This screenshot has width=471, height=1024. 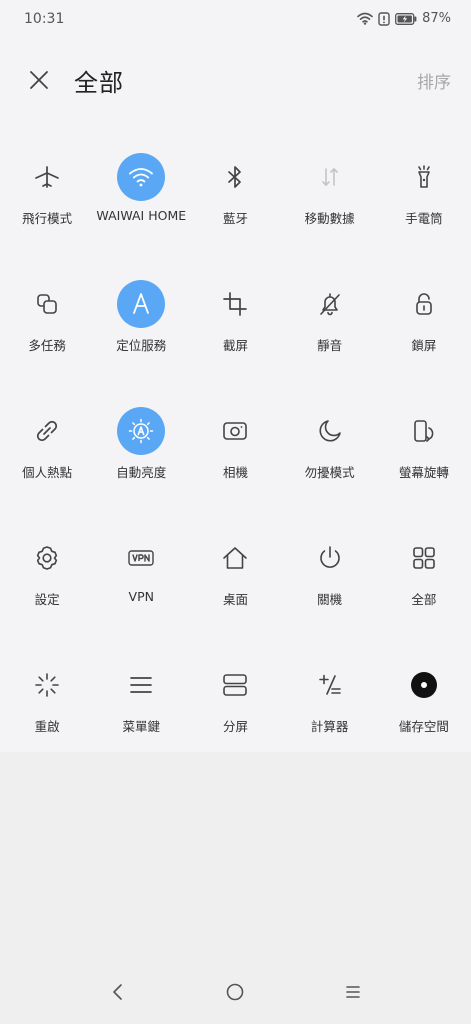 I want to click on tile-label: 定位服務, so click(x=141, y=345).